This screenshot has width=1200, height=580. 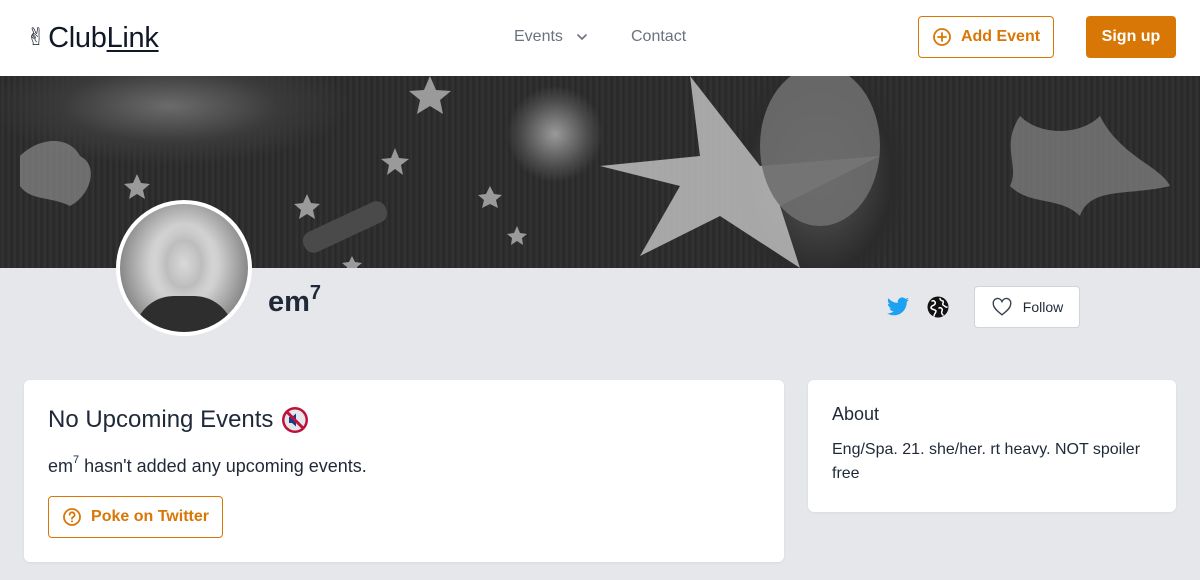 What do you see at coordinates (295, 420) in the screenshot?
I see `muted-speaker-icon` at bounding box center [295, 420].